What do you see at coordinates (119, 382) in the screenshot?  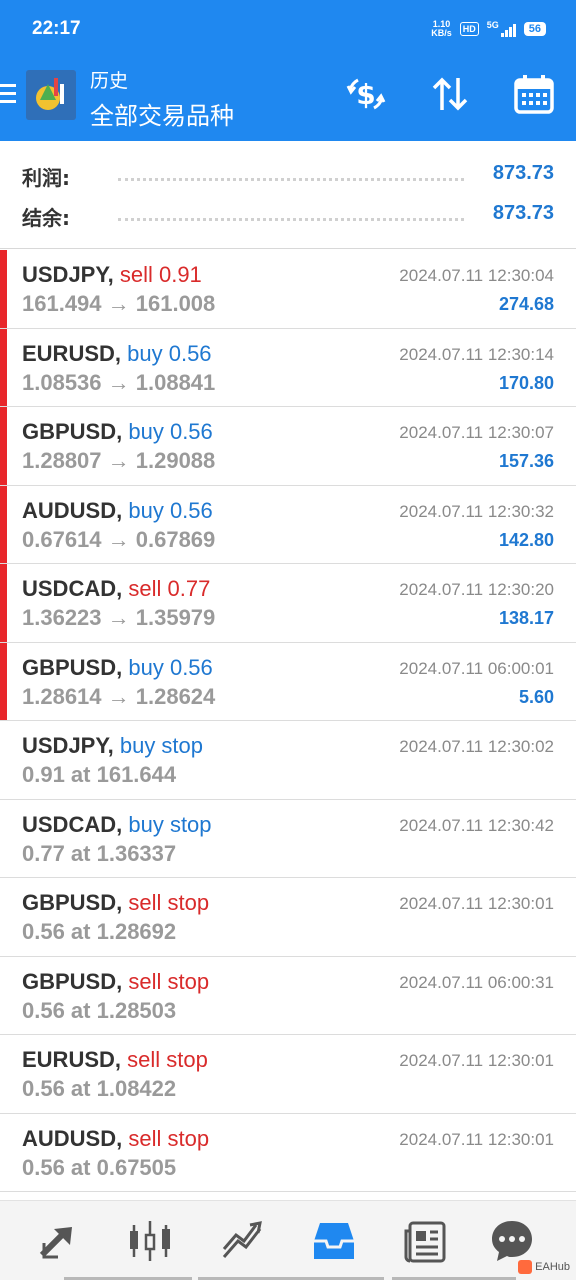 I see `row-detail: 1.08536 → 1.08841` at bounding box center [119, 382].